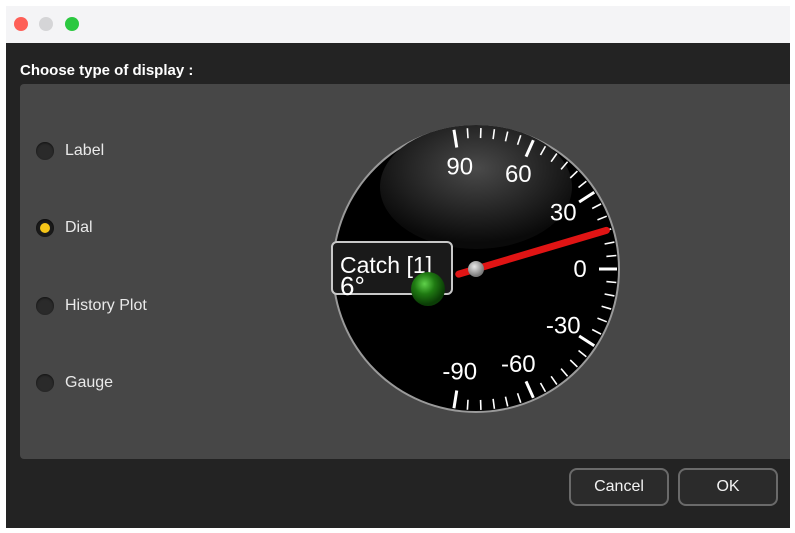  What do you see at coordinates (45, 306) in the screenshot?
I see `radio-history-plot` at bounding box center [45, 306].